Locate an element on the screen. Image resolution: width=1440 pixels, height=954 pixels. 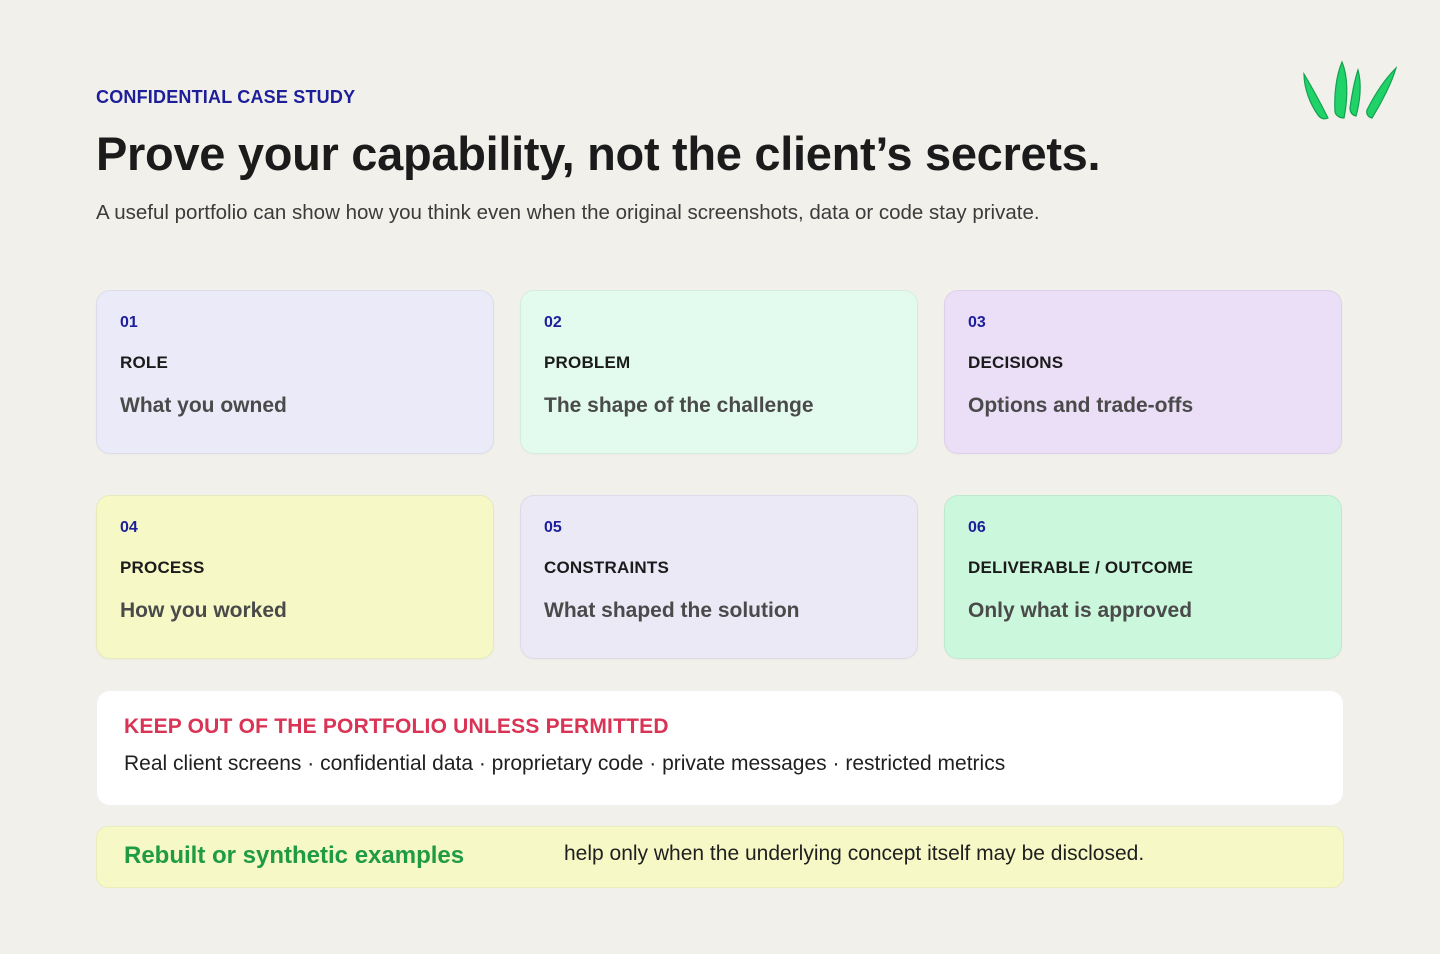
card-constraints: 05 CONSTRAINTS What shaped the solution is located at coordinates (719, 577).